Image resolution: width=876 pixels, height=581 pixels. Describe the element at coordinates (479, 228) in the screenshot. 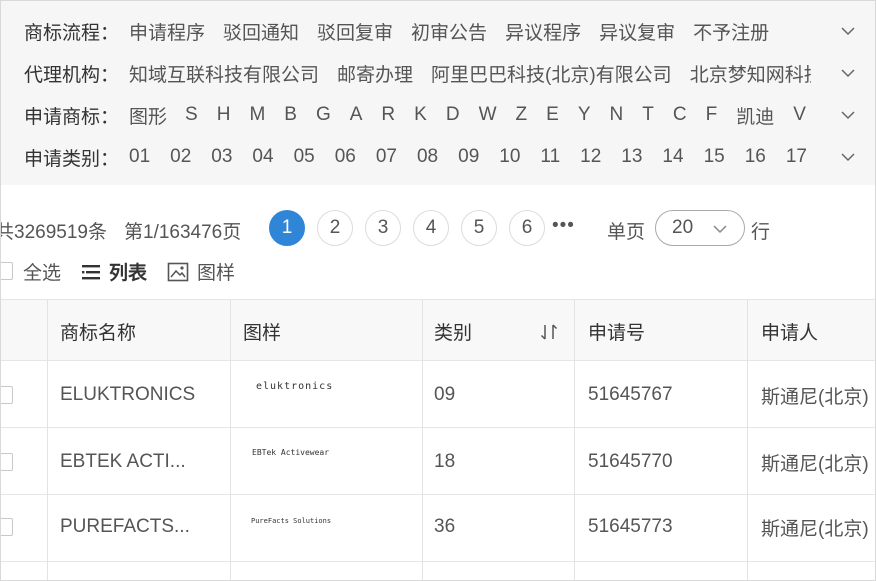

I see `page-button-5: 5` at that location.